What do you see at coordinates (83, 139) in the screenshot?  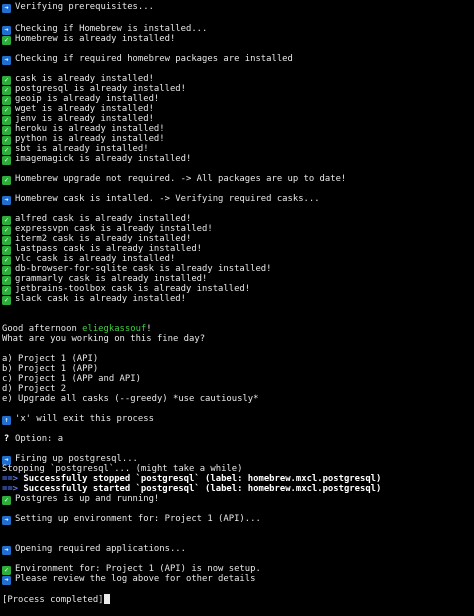 I see `output-line: ✓ python is already installed!` at bounding box center [83, 139].